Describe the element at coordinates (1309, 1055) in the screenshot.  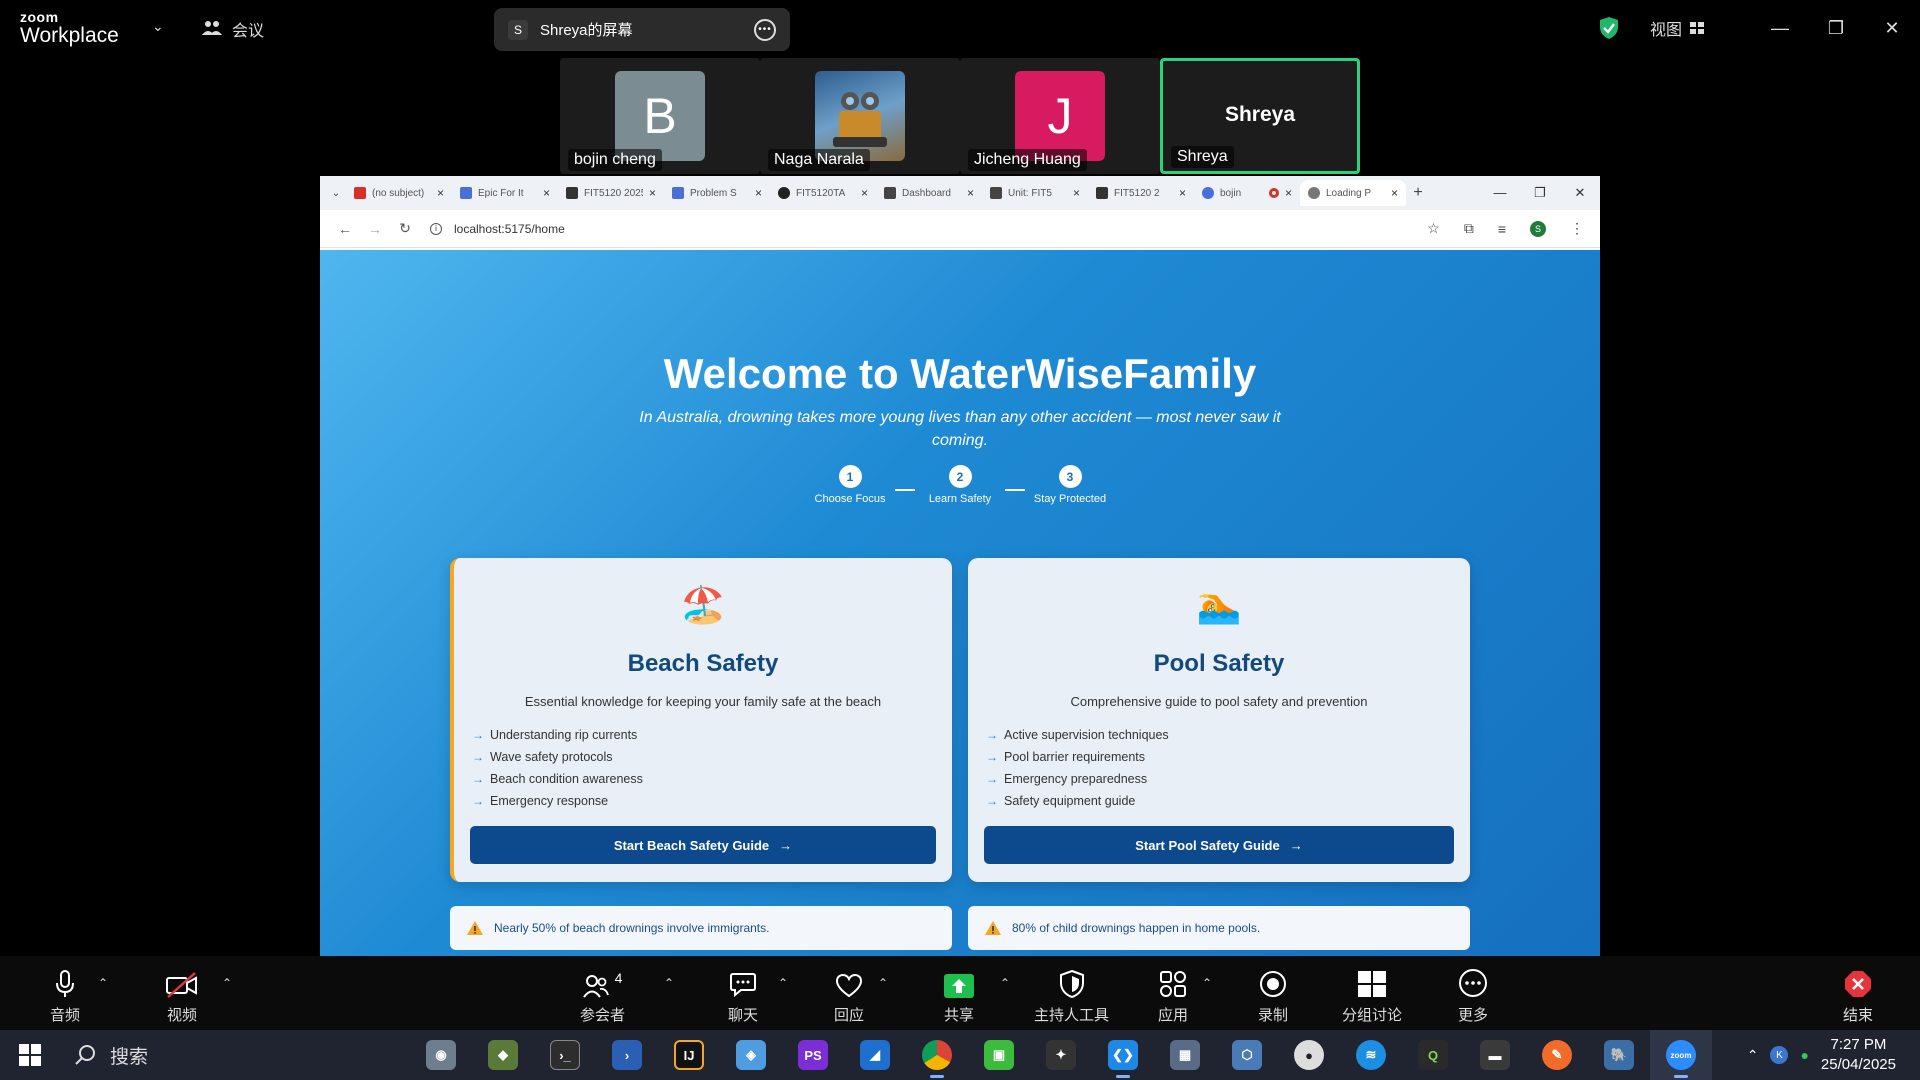
I see `taskbar-app: ●` at that location.